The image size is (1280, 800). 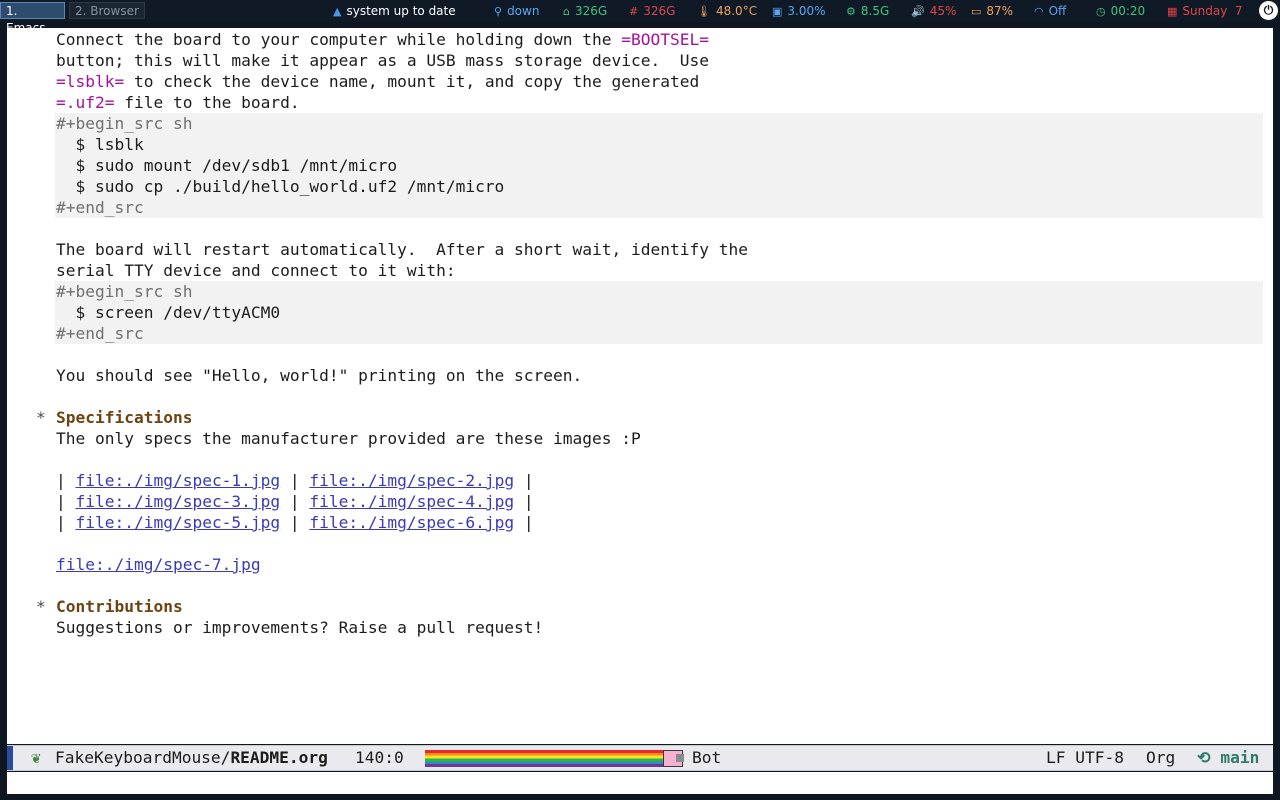 I want to click on git-branch-icon: ⟲, so click(x=1204, y=757).